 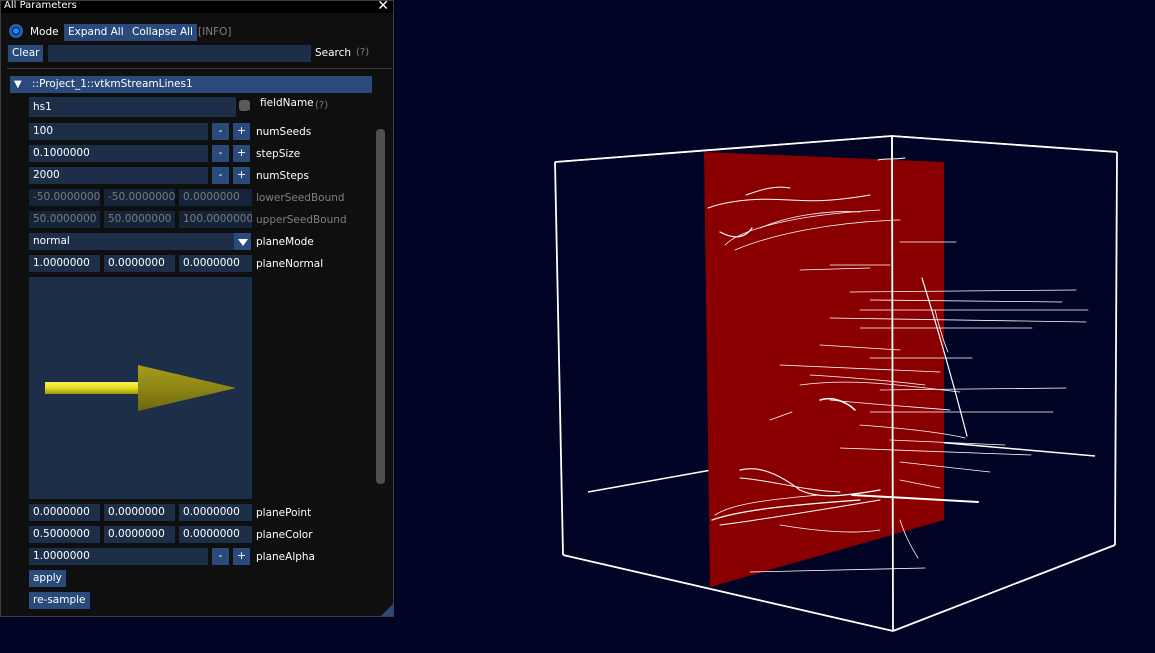 I want to click on upperseedbound-y: 50.0000000, so click(x=139, y=219).